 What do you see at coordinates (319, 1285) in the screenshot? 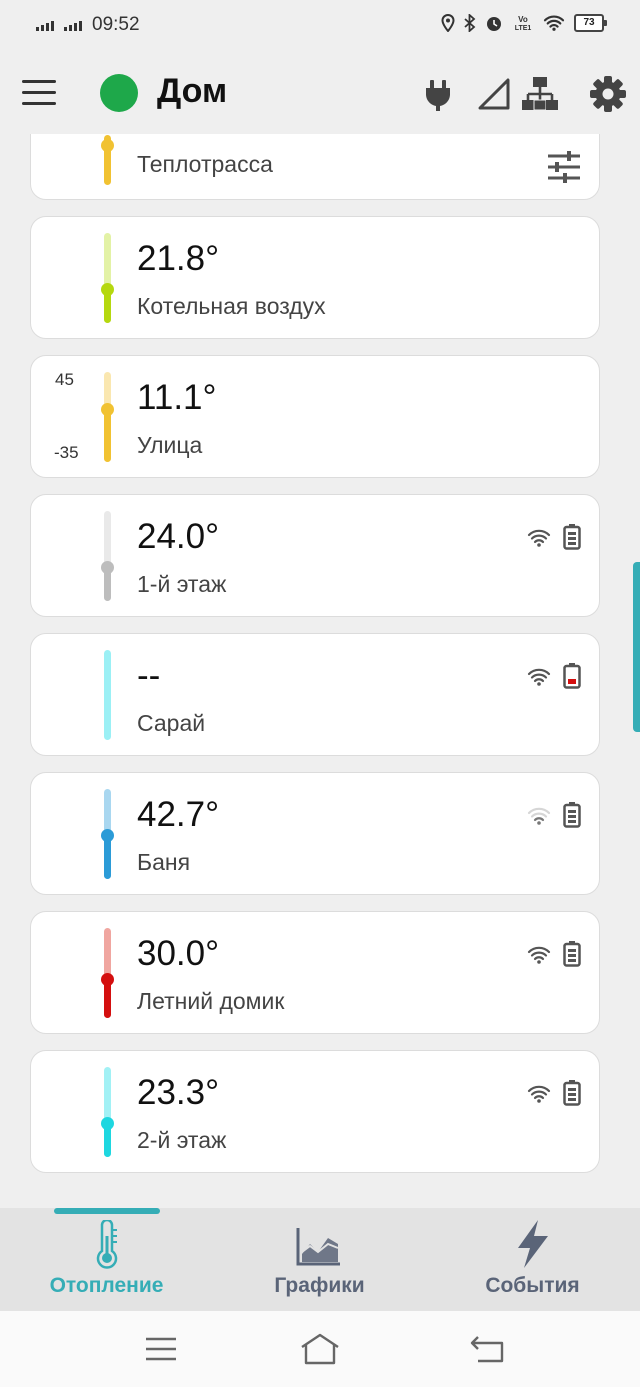
I see `tab-label: Графики` at bounding box center [319, 1285].